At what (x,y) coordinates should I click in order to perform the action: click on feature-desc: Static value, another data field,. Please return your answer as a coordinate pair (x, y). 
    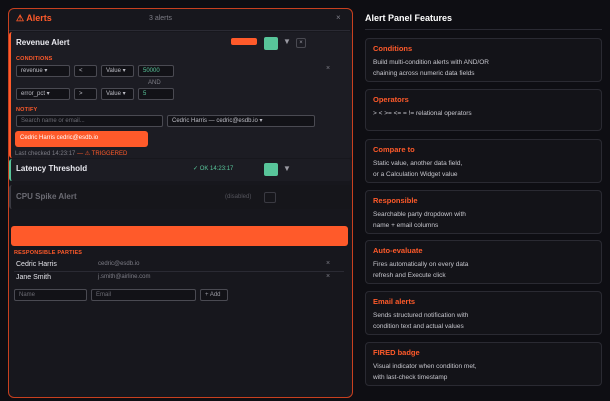
    Looking at the image, I should click on (418, 163).